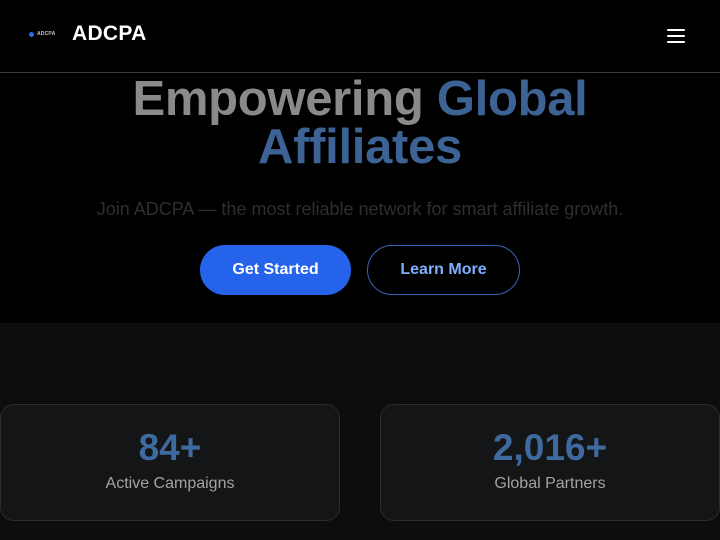 The width and height of the screenshot is (720, 540). I want to click on stat-label: Active Campaigns, so click(170, 483).